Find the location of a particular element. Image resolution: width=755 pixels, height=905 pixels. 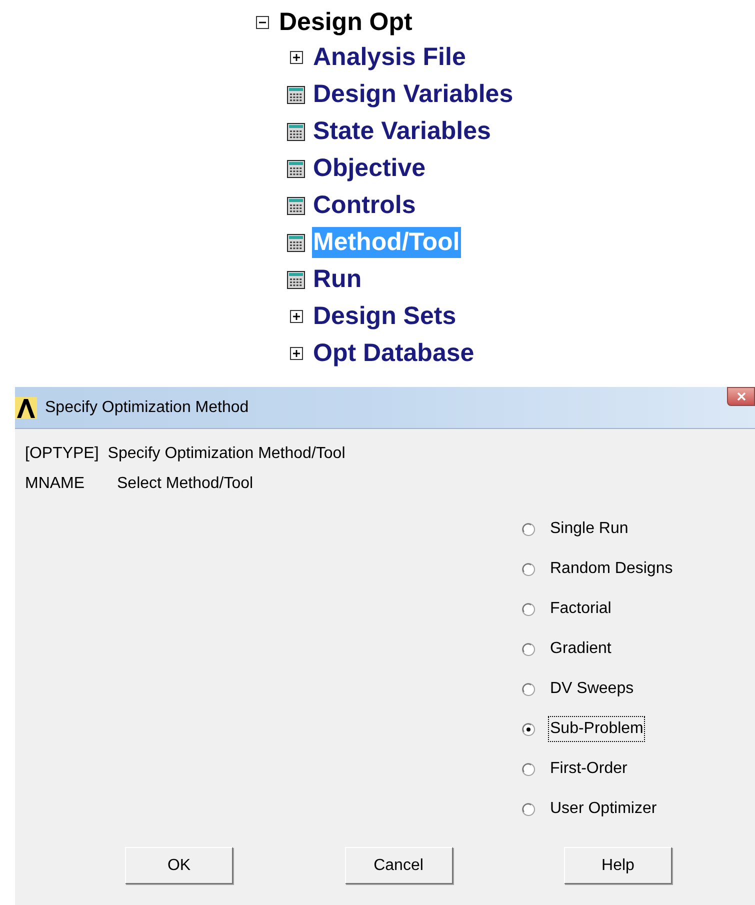

dialog-button: Help is located at coordinates (618, 865).